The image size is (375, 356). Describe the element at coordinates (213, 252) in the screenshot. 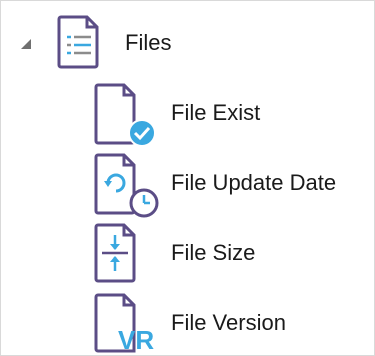

I see `tree-node-label: File Size` at that location.